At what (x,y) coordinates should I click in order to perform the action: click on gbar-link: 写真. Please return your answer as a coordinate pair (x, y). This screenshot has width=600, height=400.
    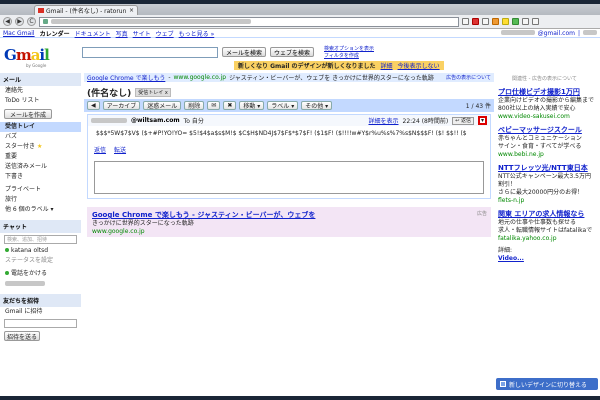
    Looking at the image, I should click on (122, 33).